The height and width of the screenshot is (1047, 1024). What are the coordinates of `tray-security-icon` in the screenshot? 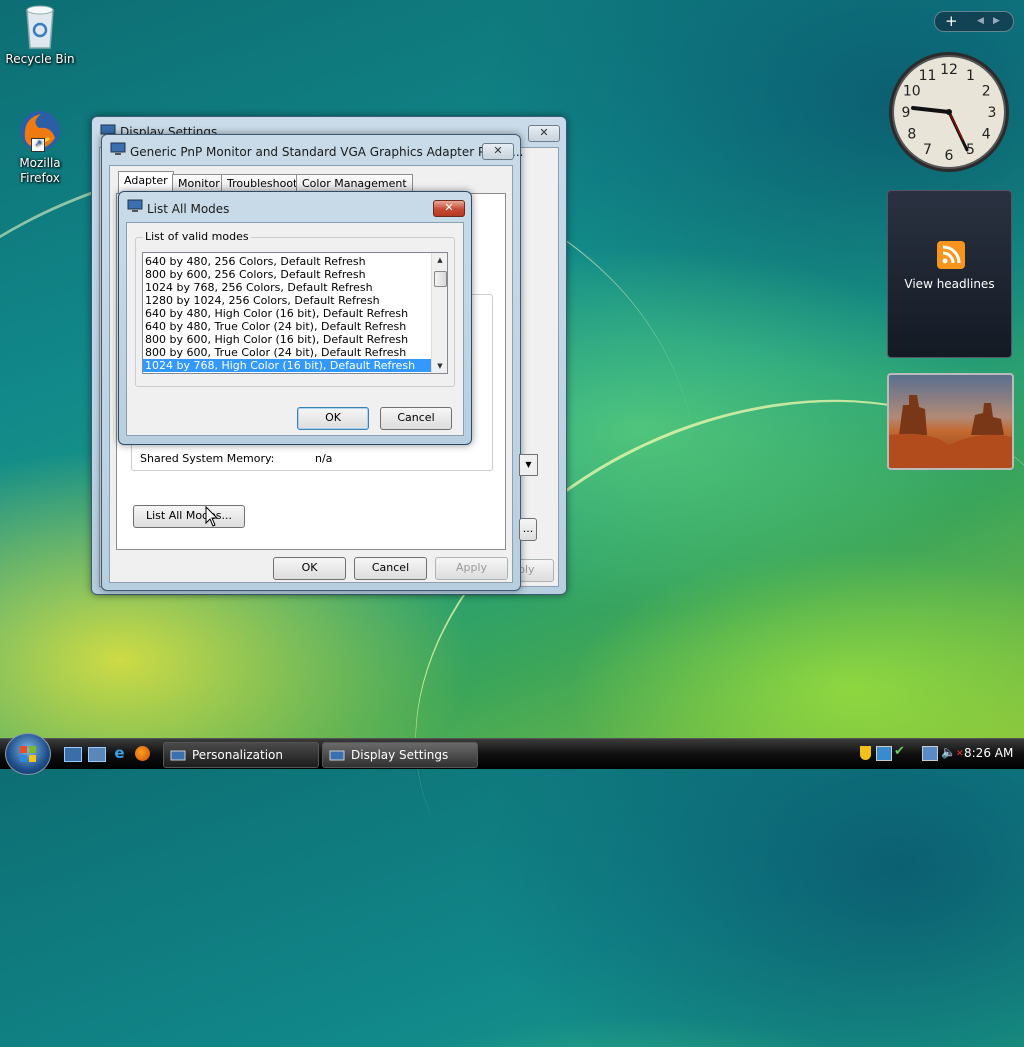 It's located at (865, 753).